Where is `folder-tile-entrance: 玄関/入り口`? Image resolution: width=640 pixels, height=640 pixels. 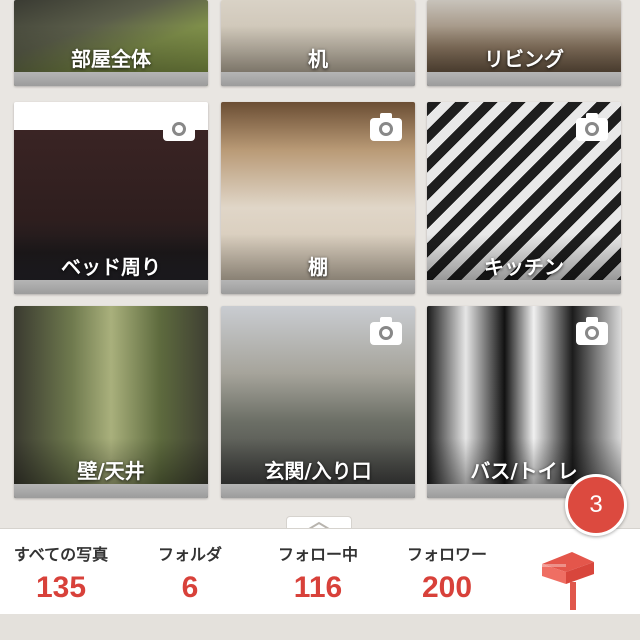 folder-tile-entrance: 玄関/入り口 is located at coordinates (318, 402).